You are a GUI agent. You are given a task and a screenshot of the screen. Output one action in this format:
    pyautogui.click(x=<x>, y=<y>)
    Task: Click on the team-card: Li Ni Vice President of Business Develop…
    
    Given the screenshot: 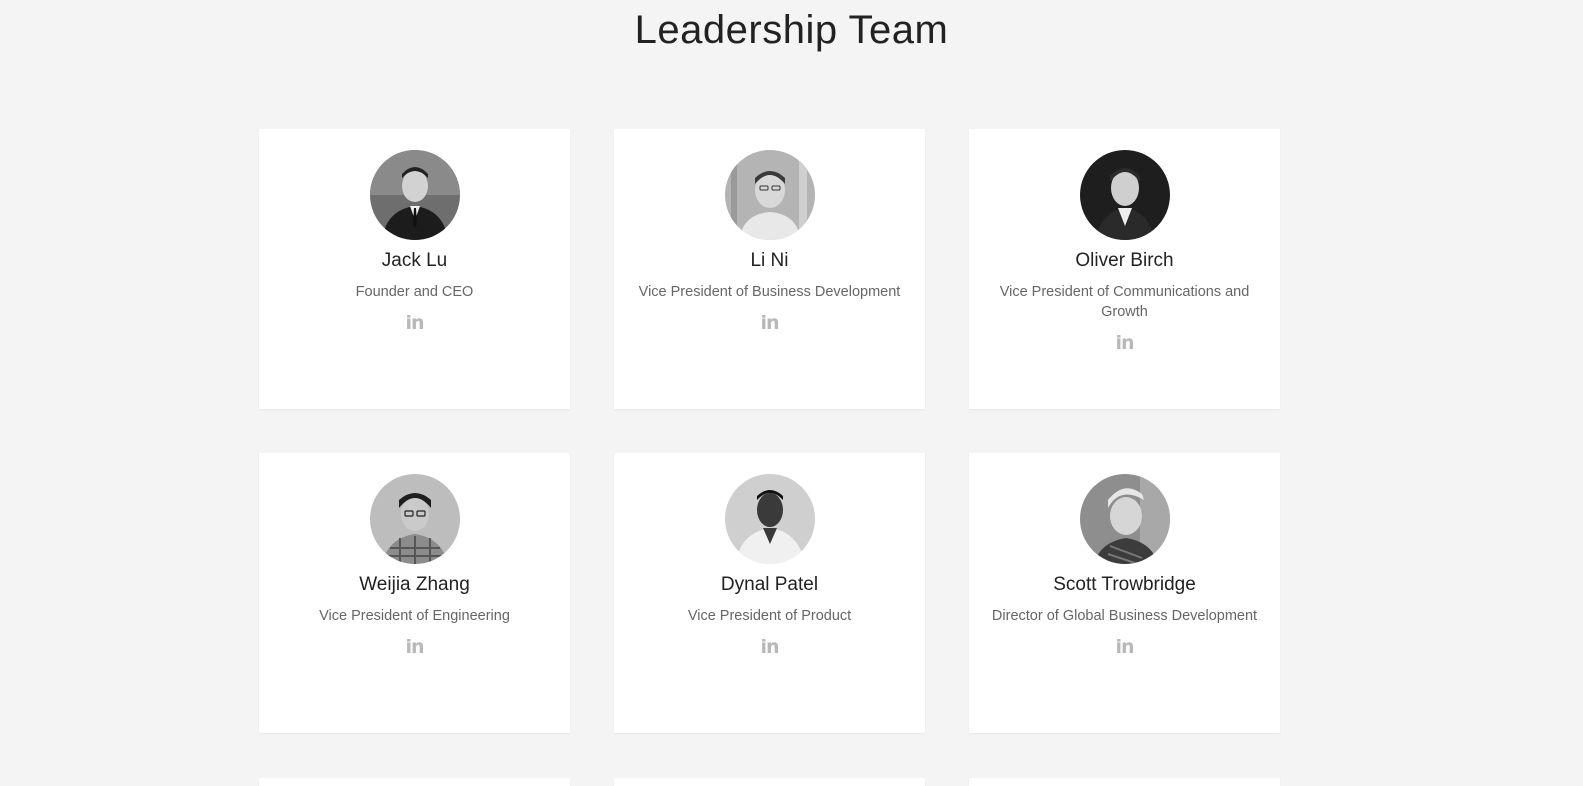 What is the action you would take?
    pyautogui.click(x=769, y=269)
    